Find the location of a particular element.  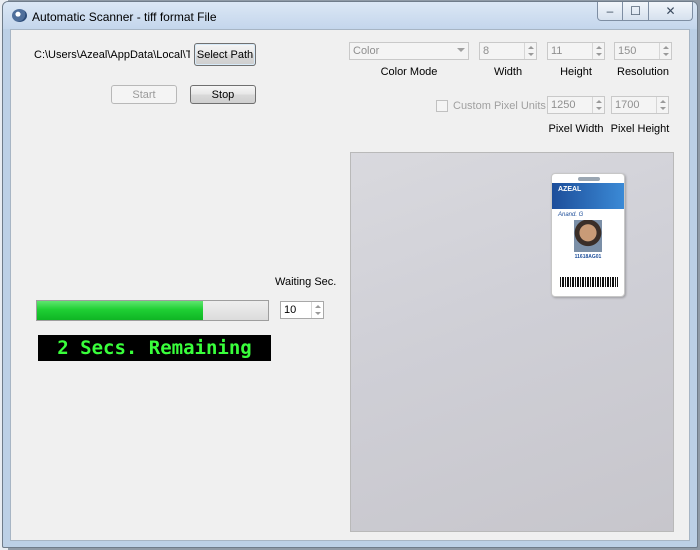

custom-pixel-units-checkbox is located at coordinates (442, 106).